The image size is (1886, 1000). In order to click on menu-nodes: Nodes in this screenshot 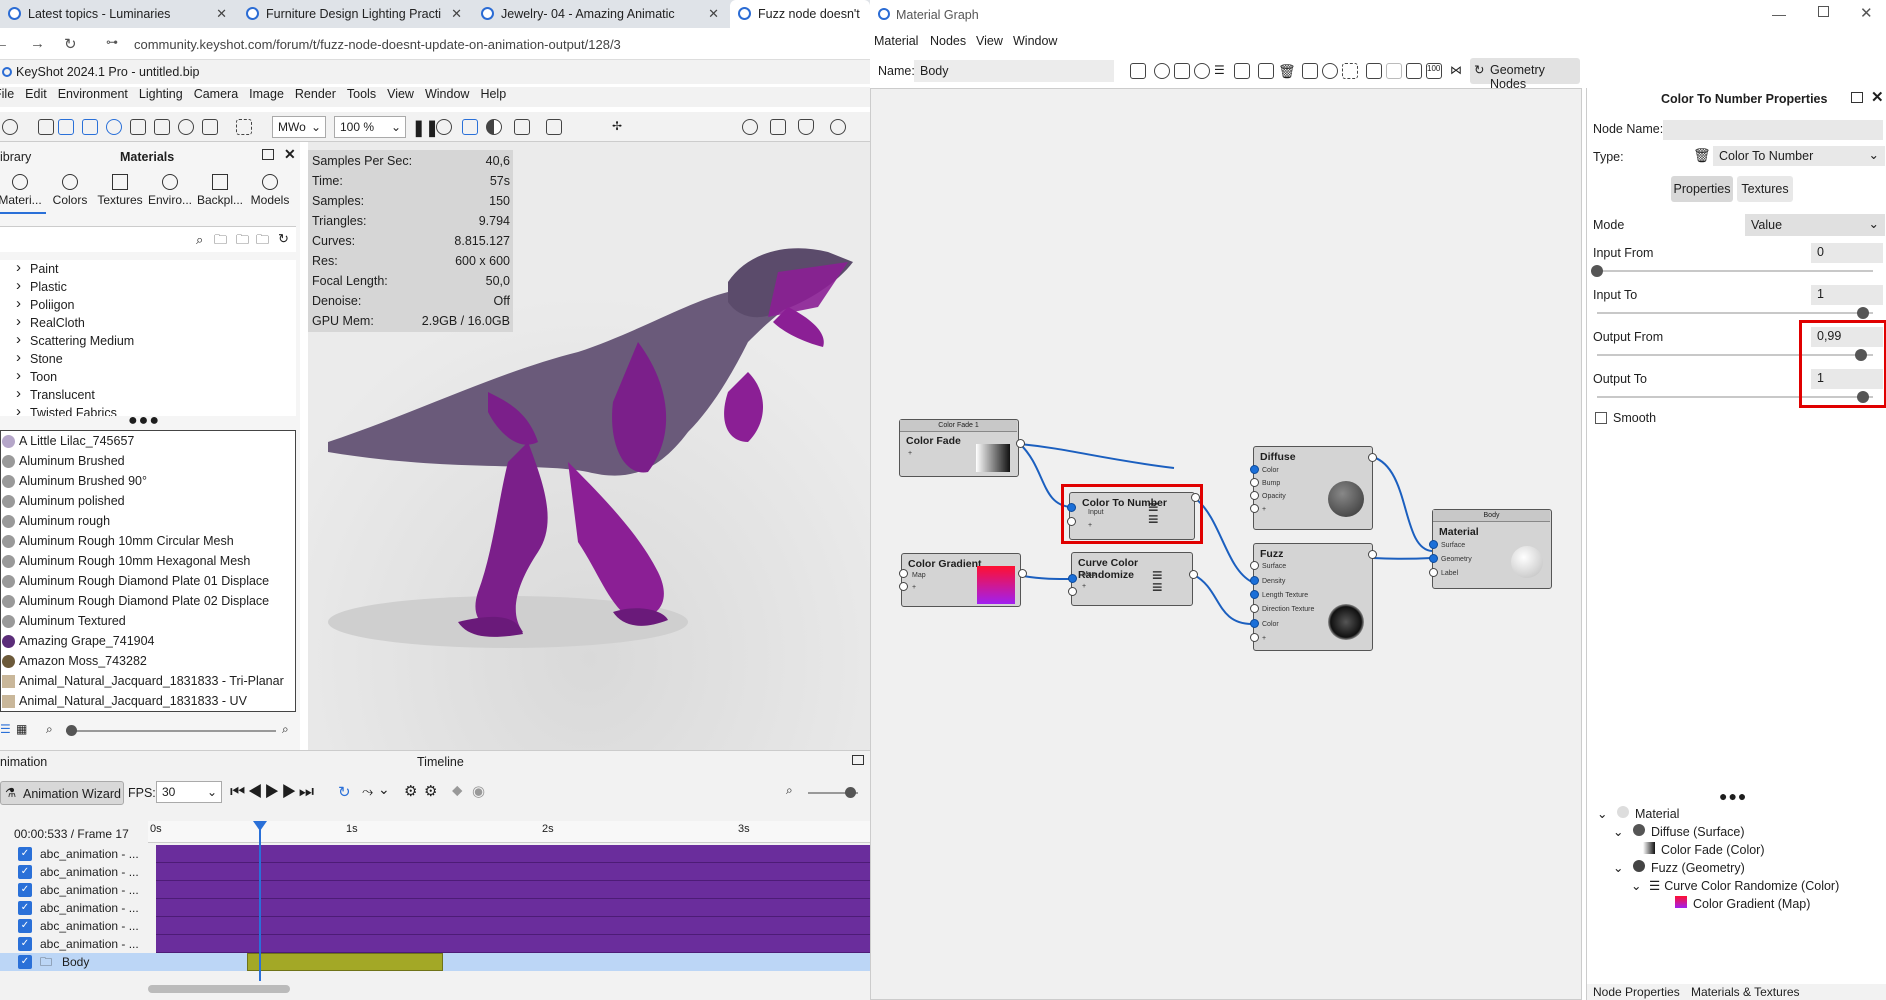, I will do `click(948, 41)`.